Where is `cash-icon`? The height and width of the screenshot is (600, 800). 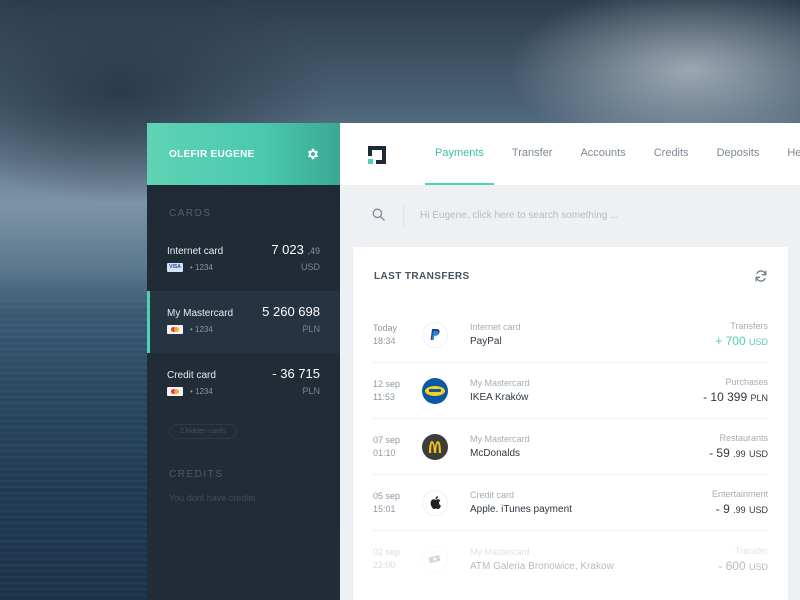 cash-icon is located at coordinates (435, 559).